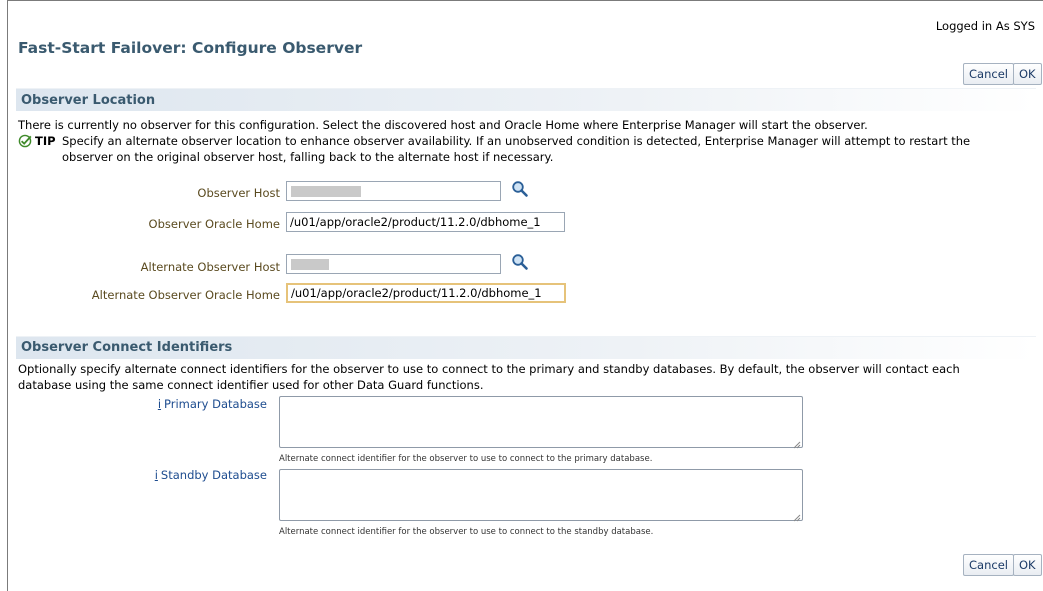  I want to click on logged-in-text: Logged in As SYS, so click(985, 26).